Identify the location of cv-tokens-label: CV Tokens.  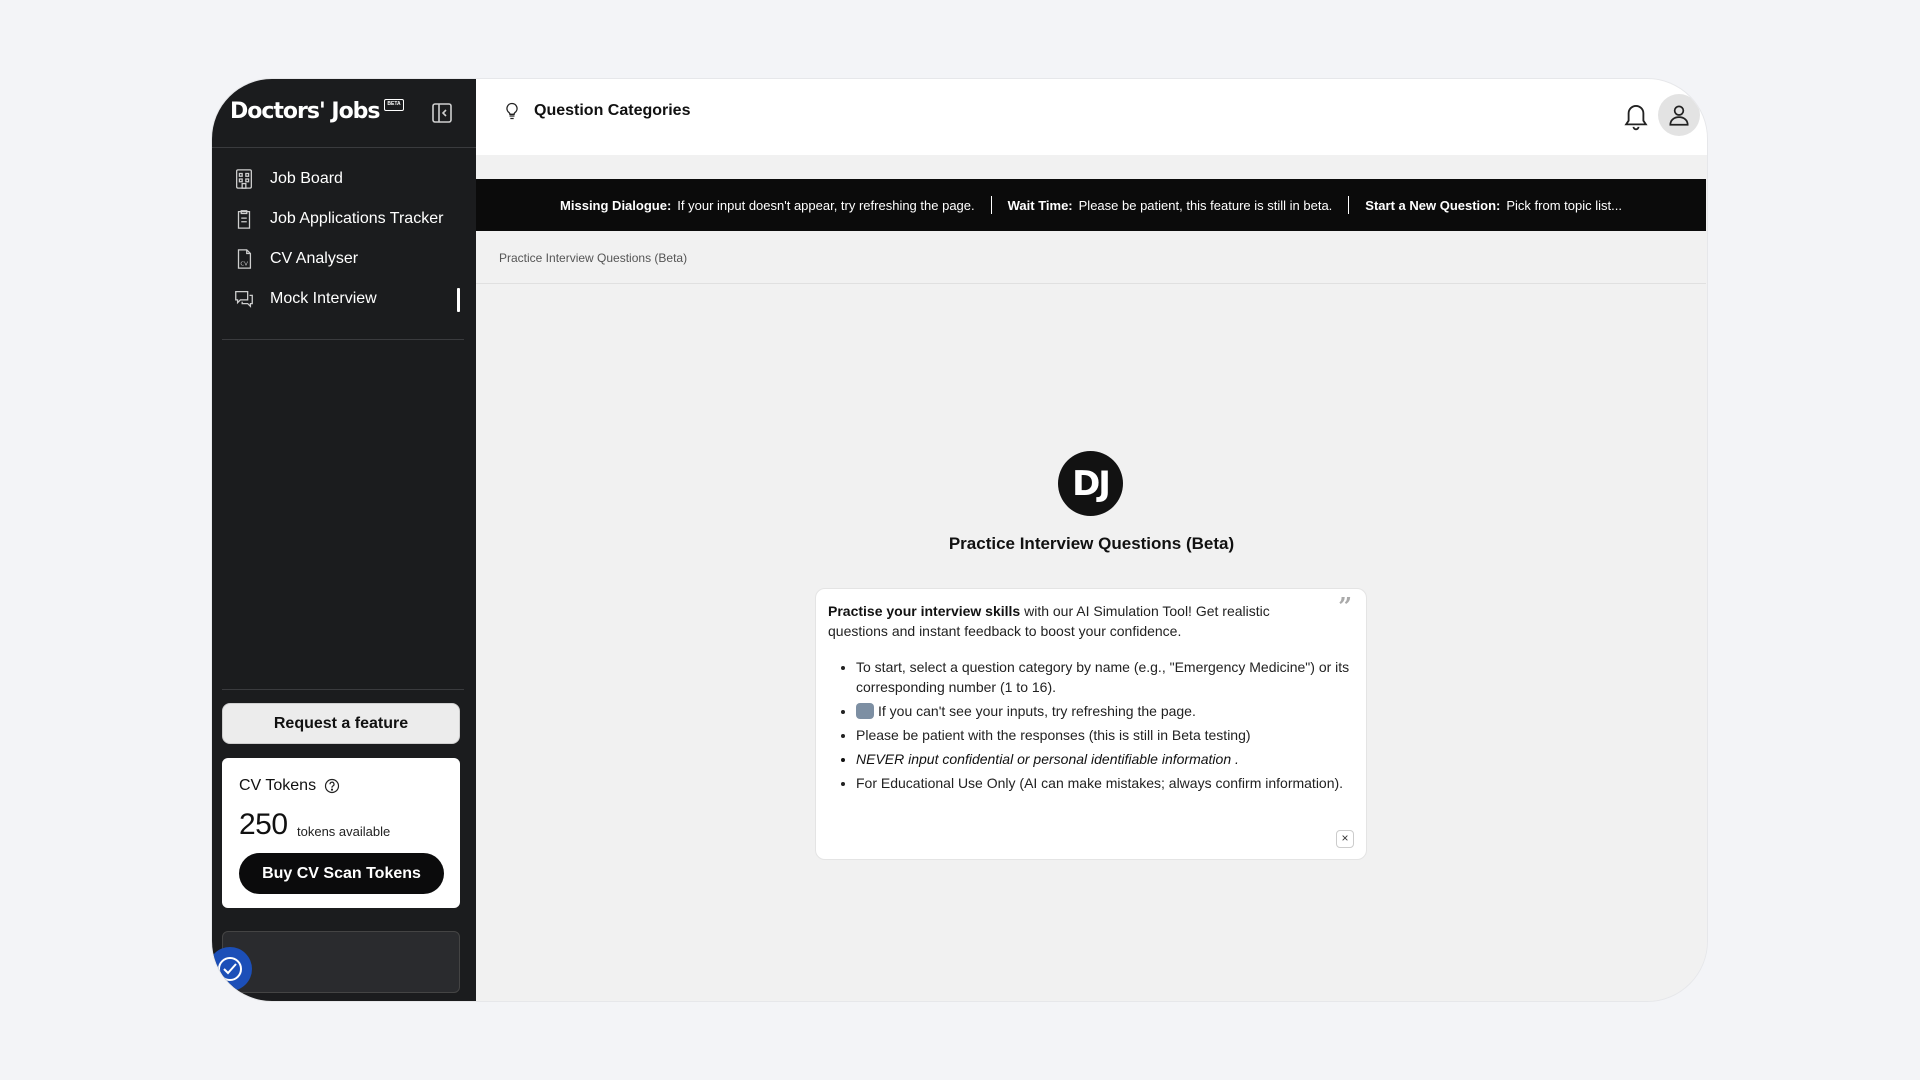
(278, 785).